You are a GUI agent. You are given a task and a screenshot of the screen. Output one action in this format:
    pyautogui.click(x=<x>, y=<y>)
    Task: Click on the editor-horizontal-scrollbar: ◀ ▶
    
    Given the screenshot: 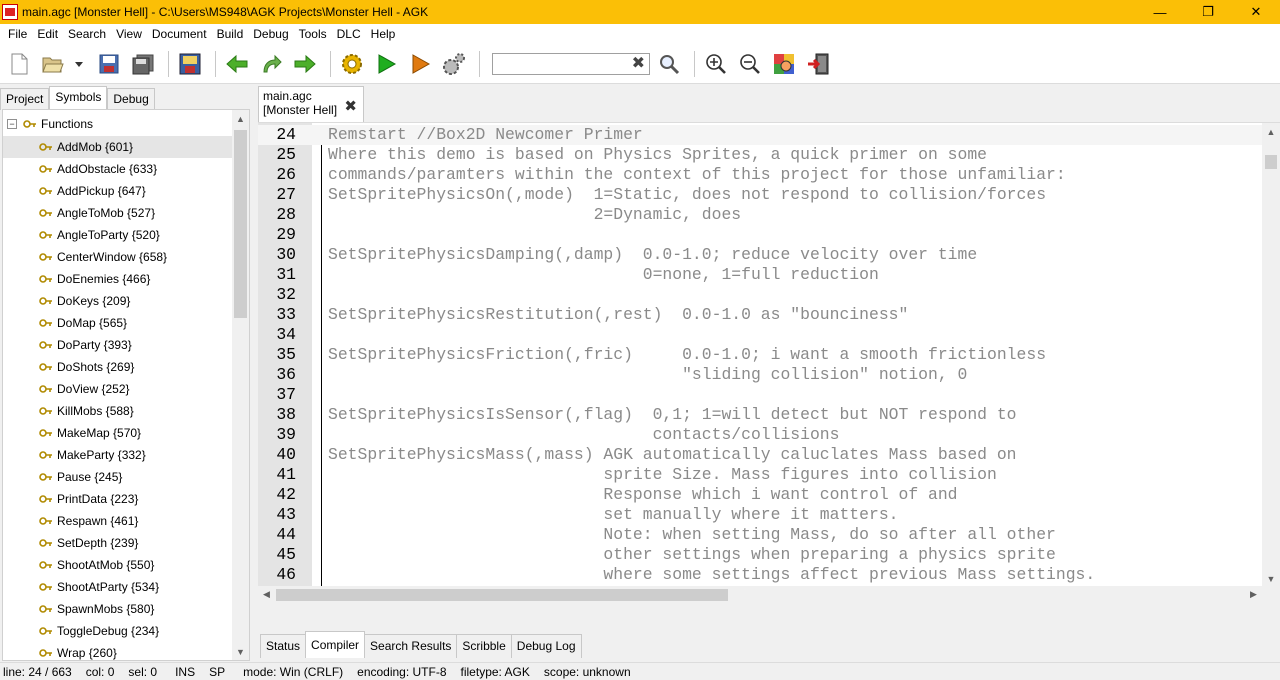 What is the action you would take?
    pyautogui.click(x=760, y=595)
    